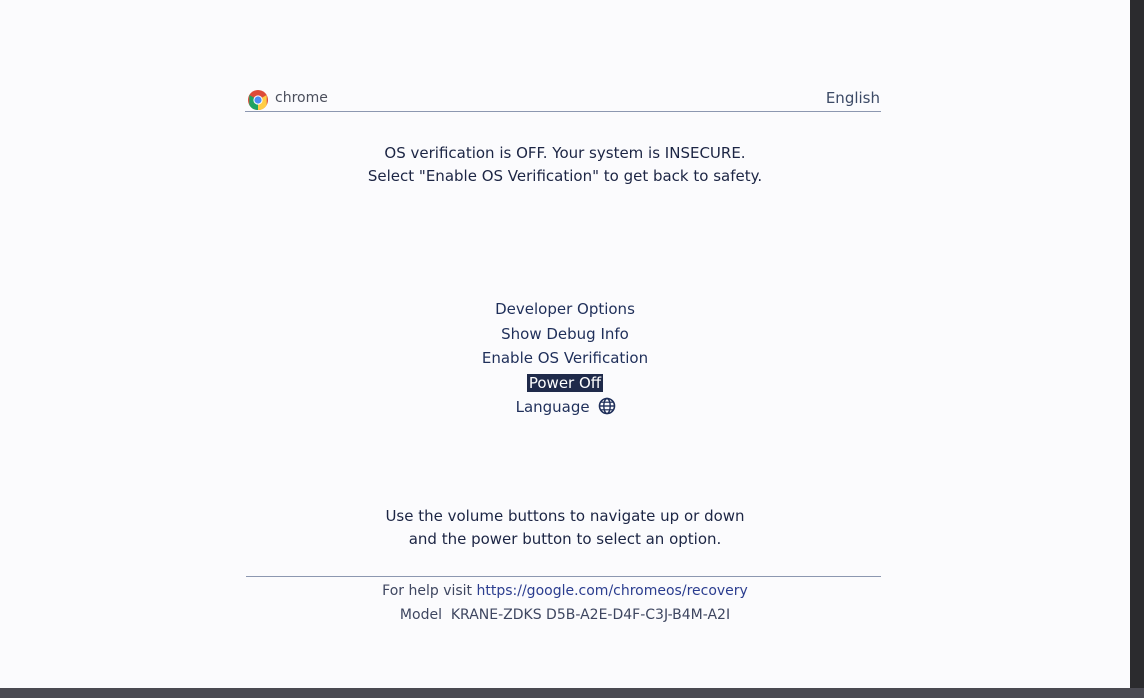 Image resolution: width=1144 pixels, height=698 pixels. I want to click on help-url-link: https://google.com/chromeos/recovery, so click(612, 591).